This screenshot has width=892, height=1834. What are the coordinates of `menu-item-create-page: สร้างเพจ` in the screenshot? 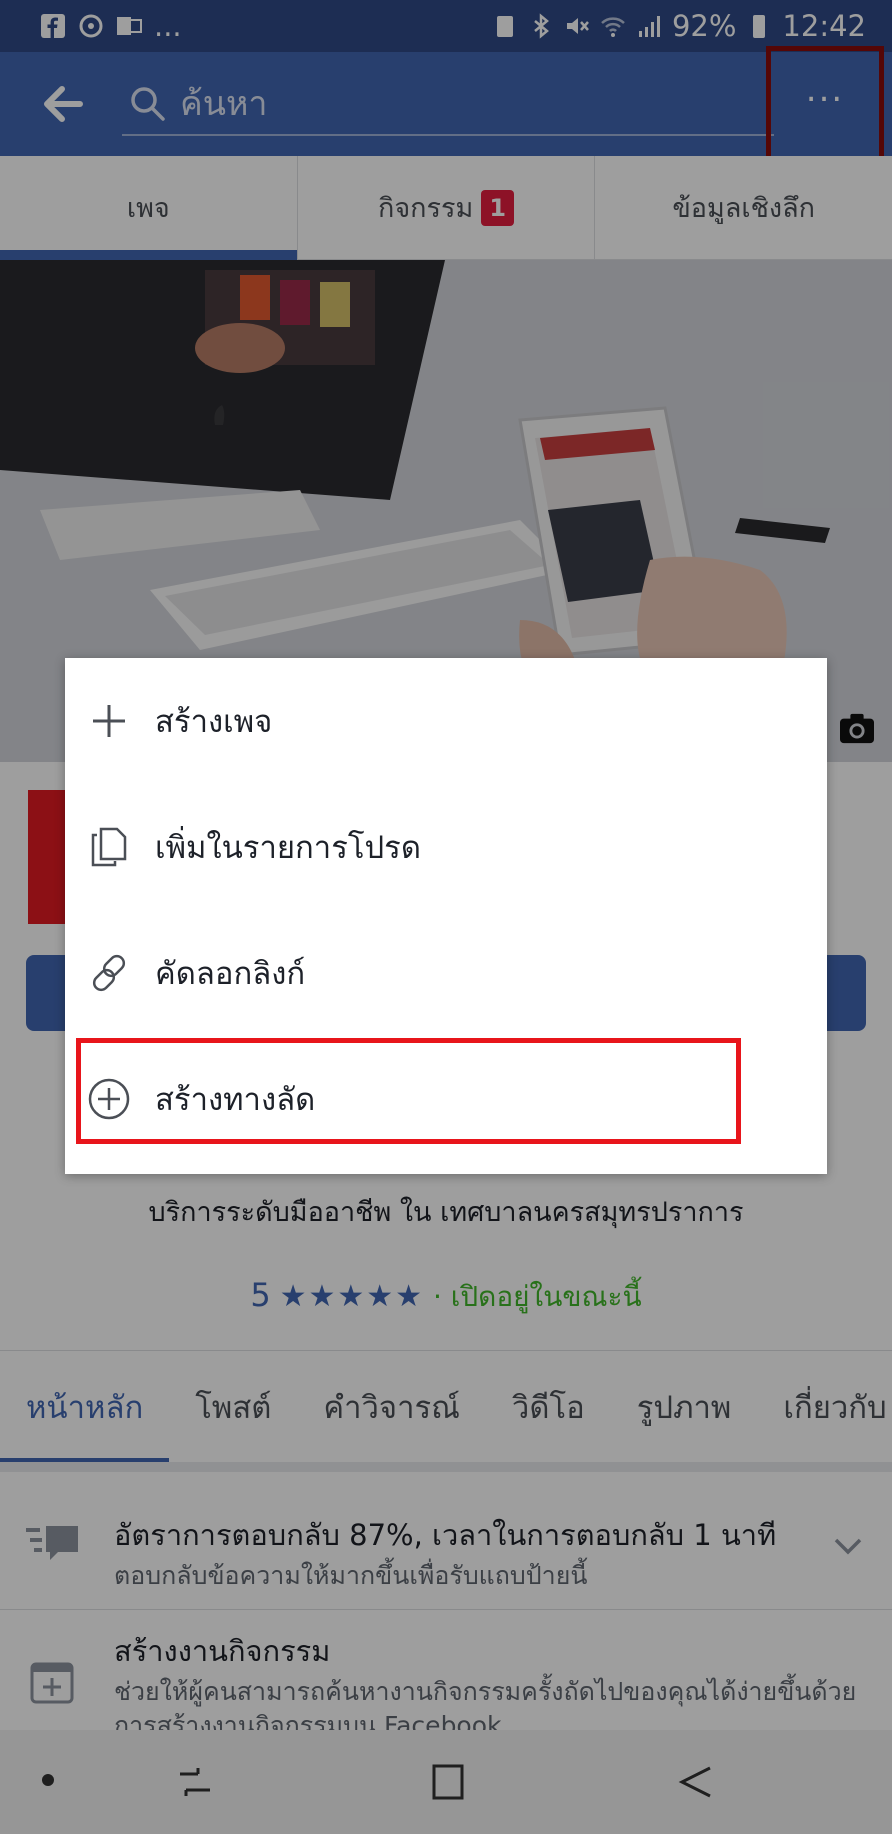 It's located at (446, 721).